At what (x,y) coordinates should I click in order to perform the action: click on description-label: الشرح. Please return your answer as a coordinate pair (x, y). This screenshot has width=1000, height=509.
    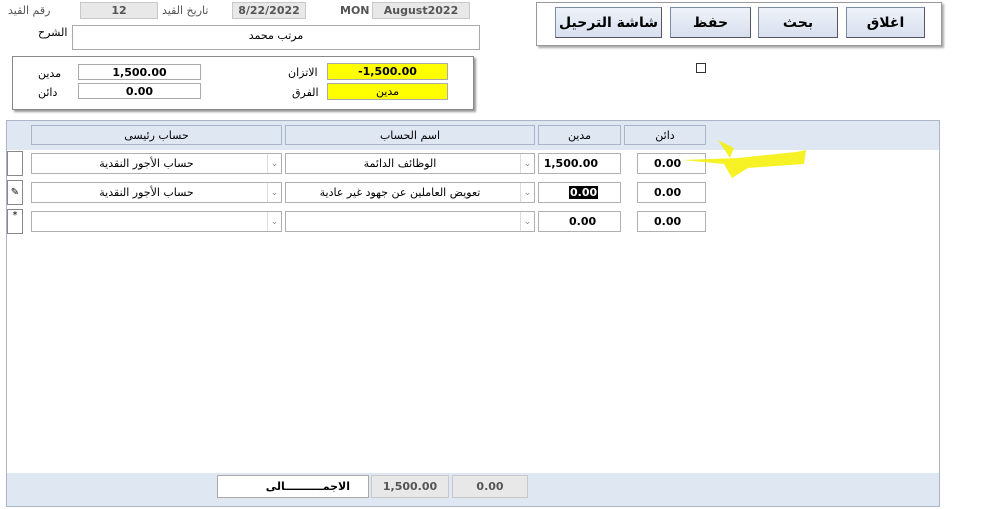
    Looking at the image, I should click on (53, 32).